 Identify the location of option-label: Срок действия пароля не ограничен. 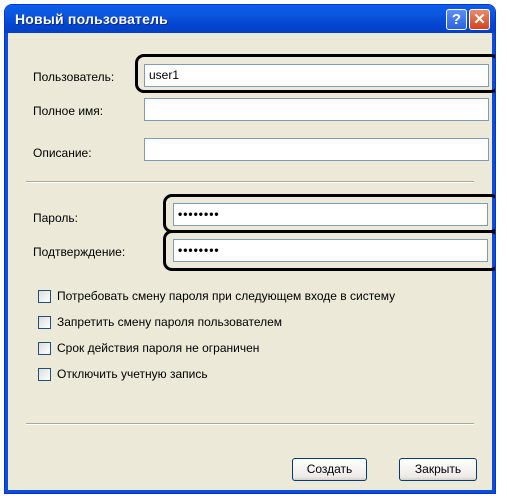
(158, 348).